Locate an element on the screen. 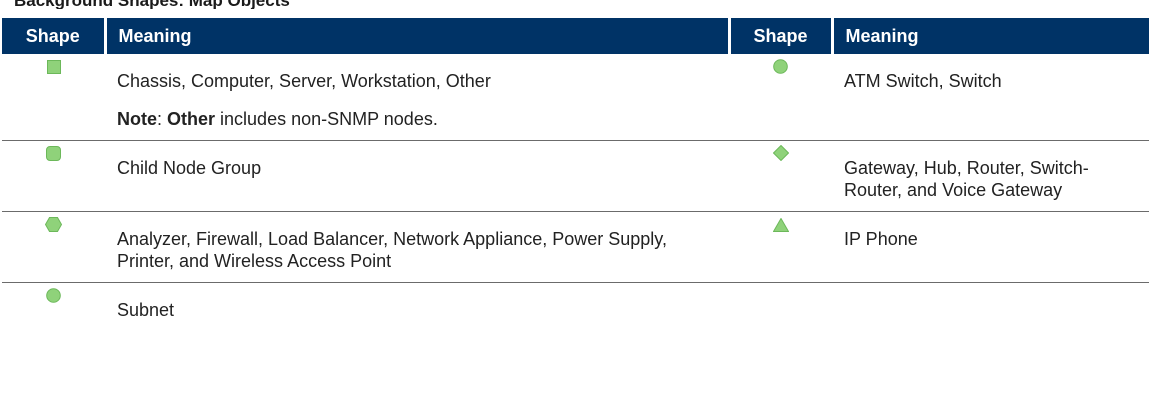  meaning-cell: Subnet is located at coordinates (146, 310).